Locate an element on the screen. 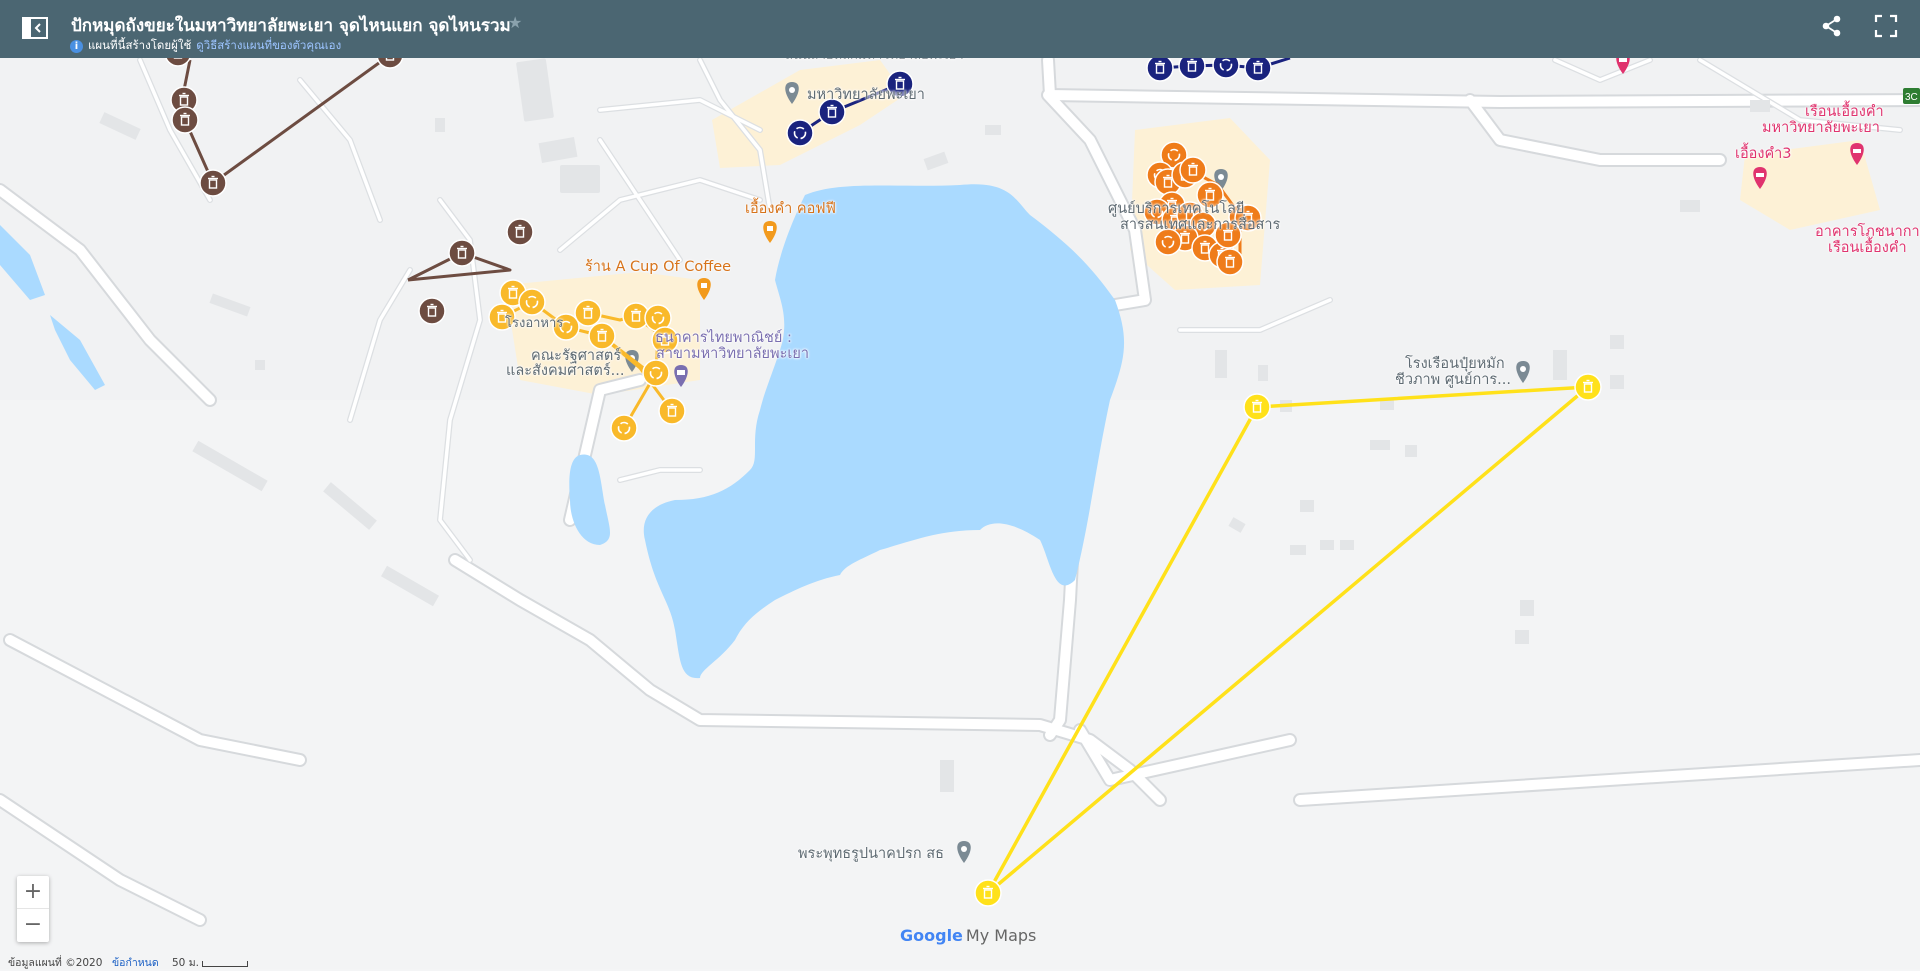 The height and width of the screenshot is (971, 1920). label-cafe: เอื้องคำ คอฟฟี is located at coordinates (790, 209).